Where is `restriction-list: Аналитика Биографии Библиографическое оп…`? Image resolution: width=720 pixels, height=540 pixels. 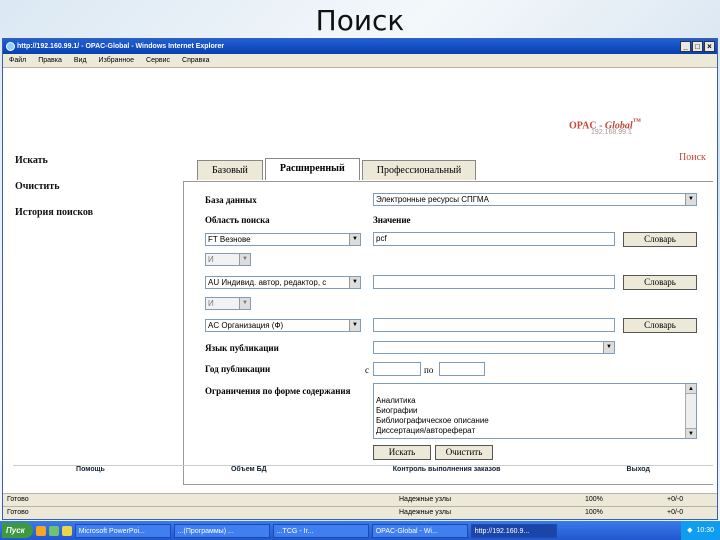
restriction-list: Аналитика Биографии Библиографическое оп… is located at coordinates (535, 411).